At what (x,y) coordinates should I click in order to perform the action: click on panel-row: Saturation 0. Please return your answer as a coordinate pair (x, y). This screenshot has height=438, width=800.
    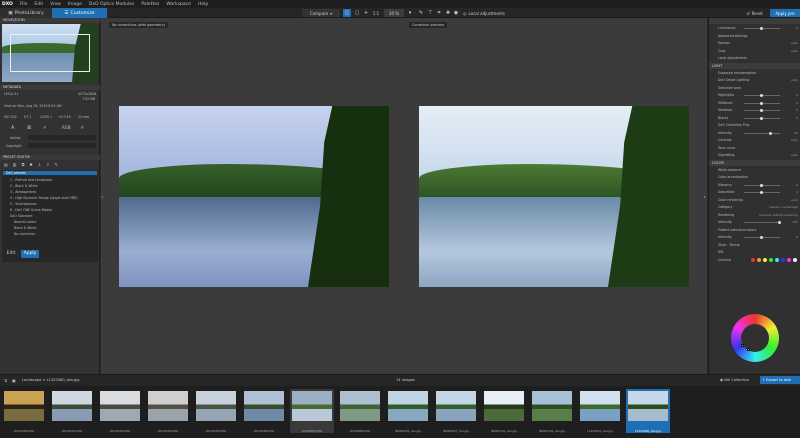
    Looking at the image, I should click on (754, 192).